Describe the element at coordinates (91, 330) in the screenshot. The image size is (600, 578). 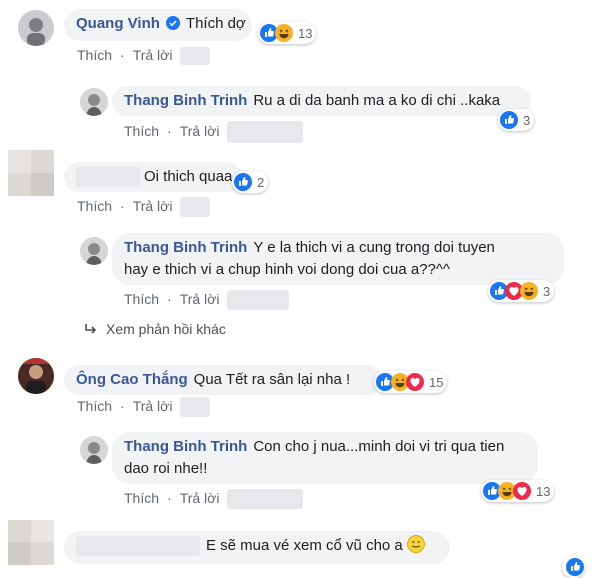
I see `reply-arrow-icon` at that location.